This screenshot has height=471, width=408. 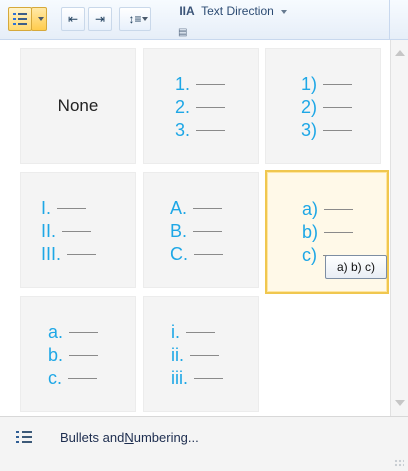 What do you see at coordinates (398, 19) in the screenshot?
I see `ribbon-right-edge` at bounding box center [398, 19].